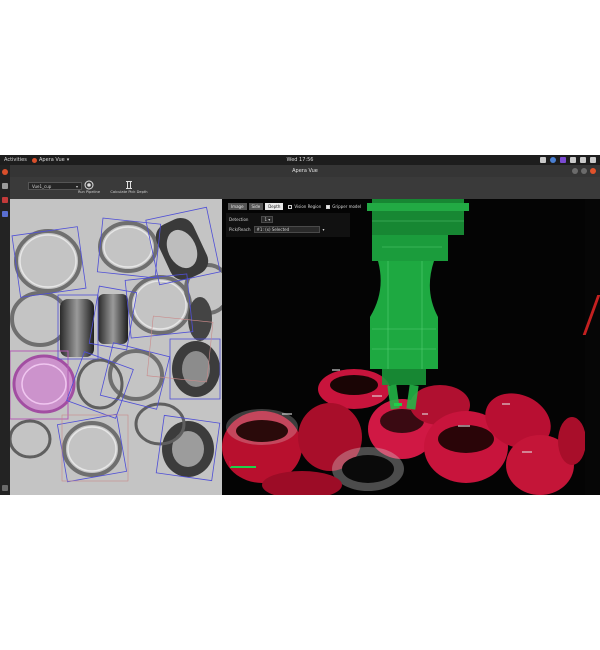 Image resolution: width=600 pixels, height=650 pixels. I want to click on side-strip, so click(592, 347).